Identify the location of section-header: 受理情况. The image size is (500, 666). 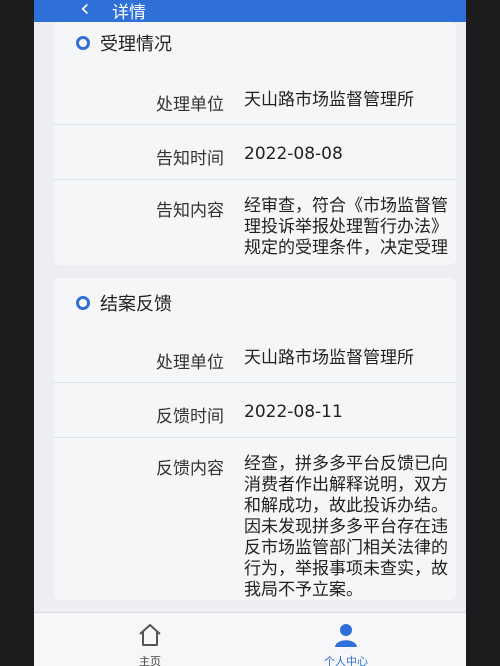
(124, 43).